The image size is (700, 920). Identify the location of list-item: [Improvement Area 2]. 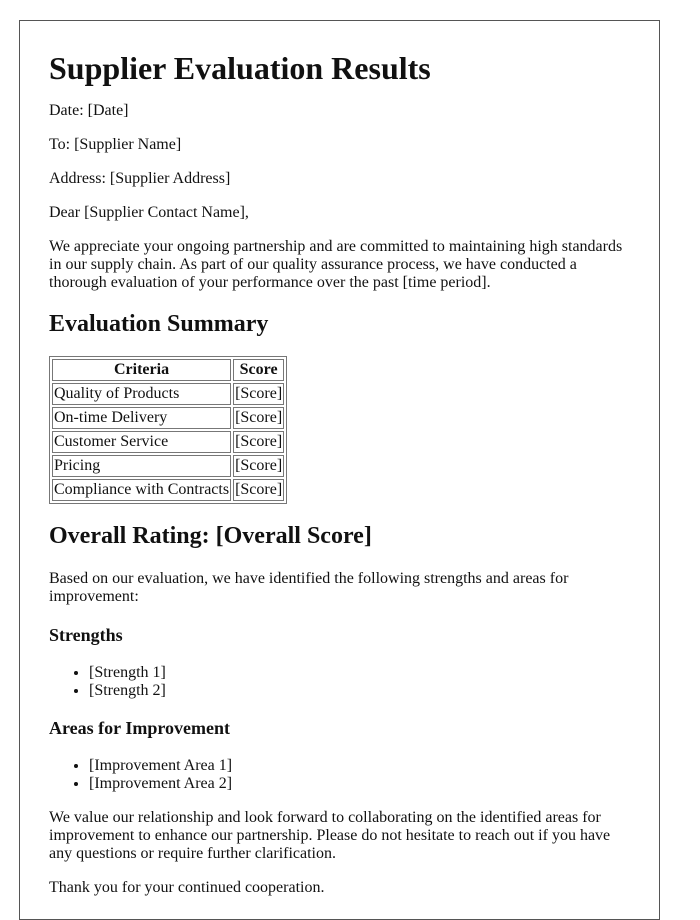
(359, 784).